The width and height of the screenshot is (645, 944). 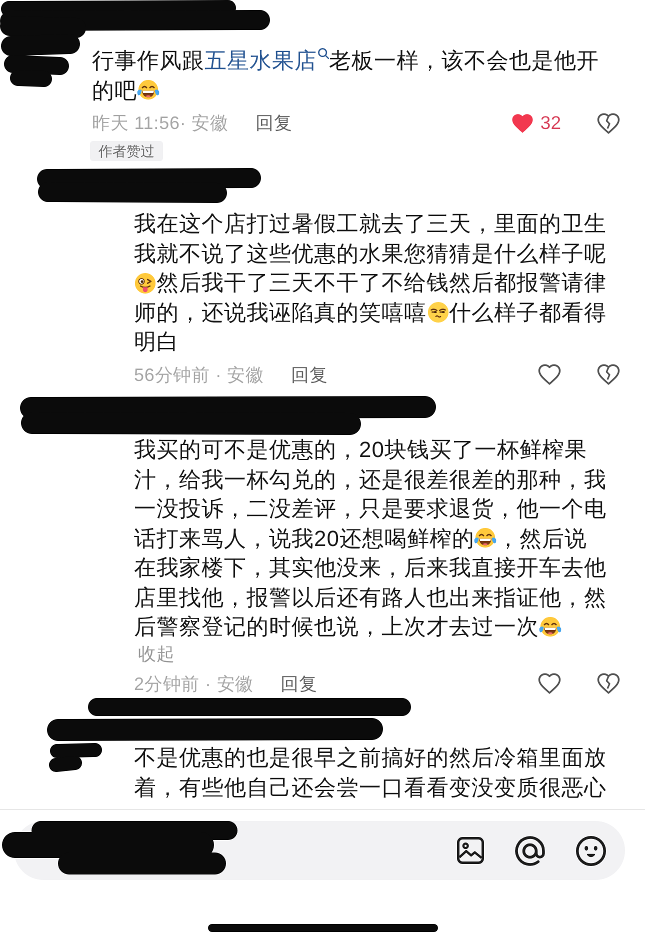 What do you see at coordinates (371, 773) in the screenshot?
I see `comment-text: 不是优惠的也是很早之前搞好的然后冷箱里面放着，有些他自己还会尝一口看看变没变质很恶心` at bounding box center [371, 773].